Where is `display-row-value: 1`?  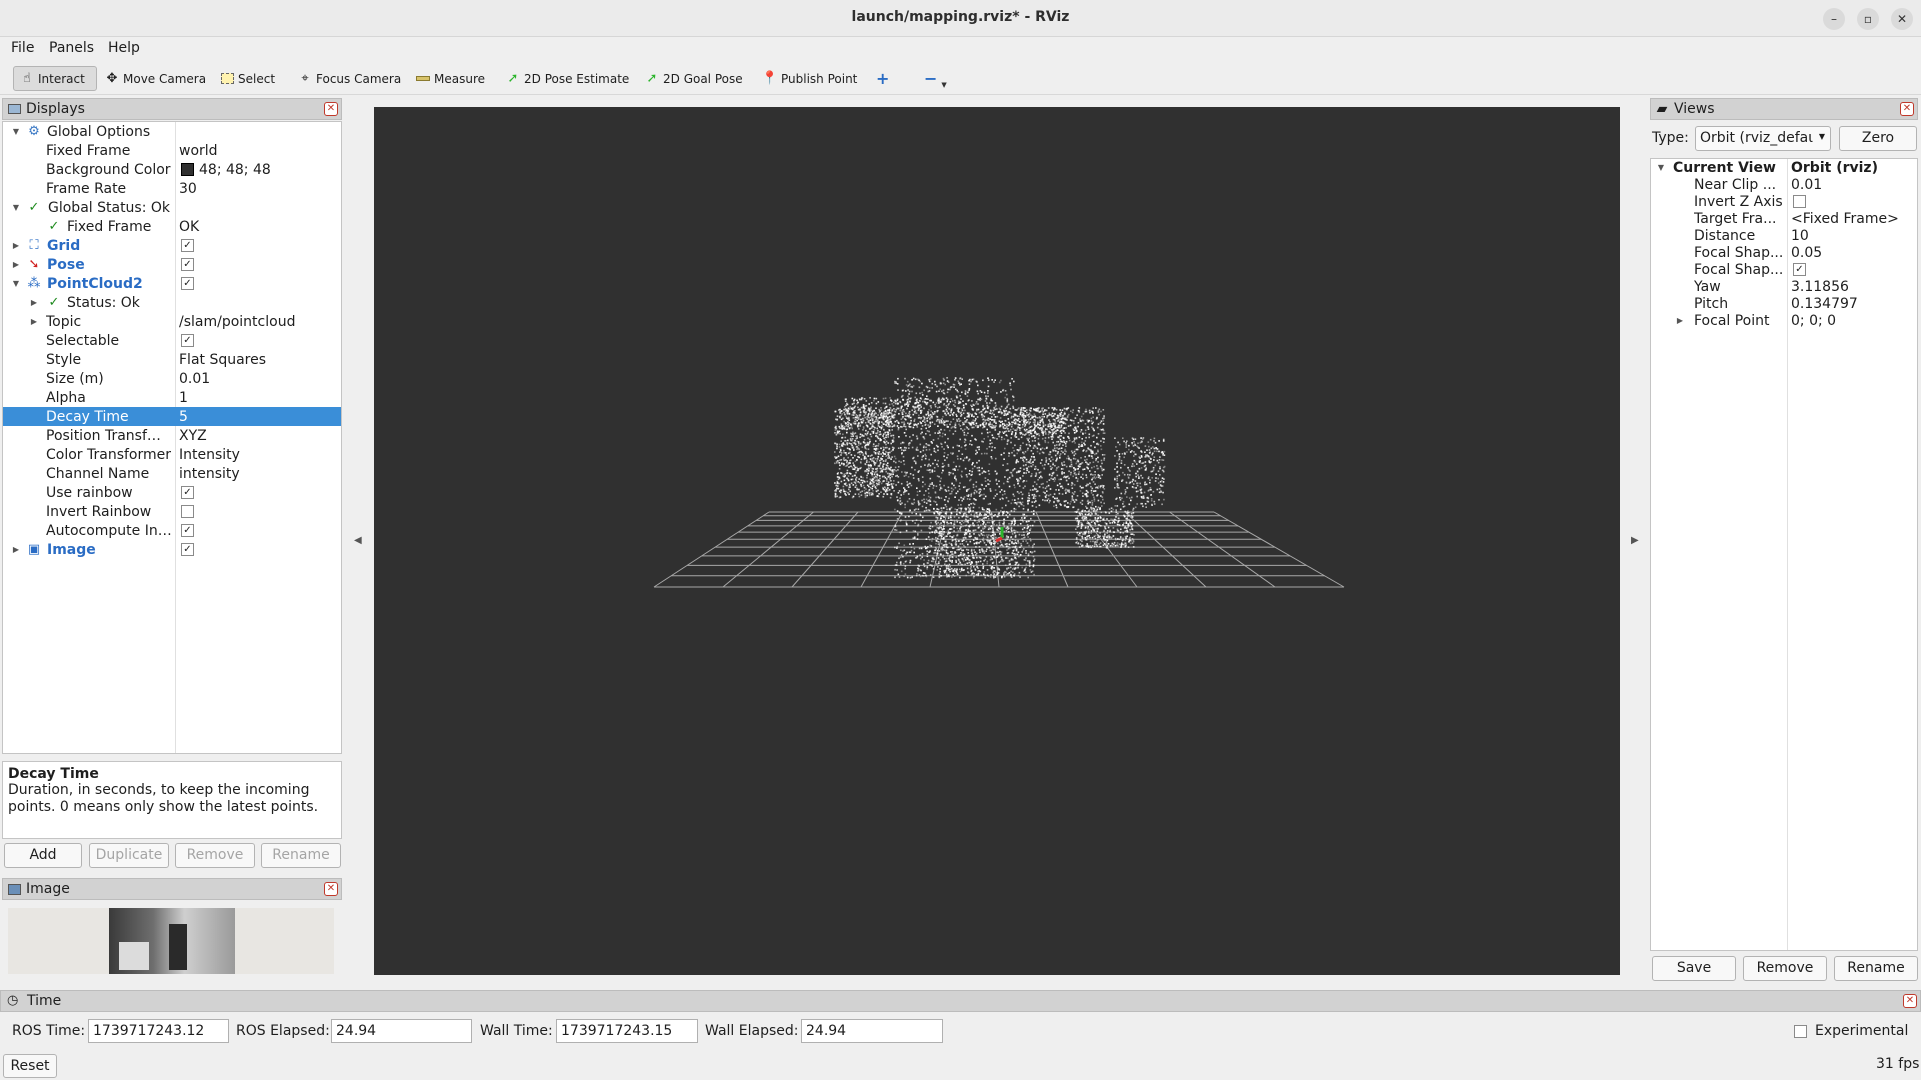 display-row-value: 1 is located at coordinates (183, 398).